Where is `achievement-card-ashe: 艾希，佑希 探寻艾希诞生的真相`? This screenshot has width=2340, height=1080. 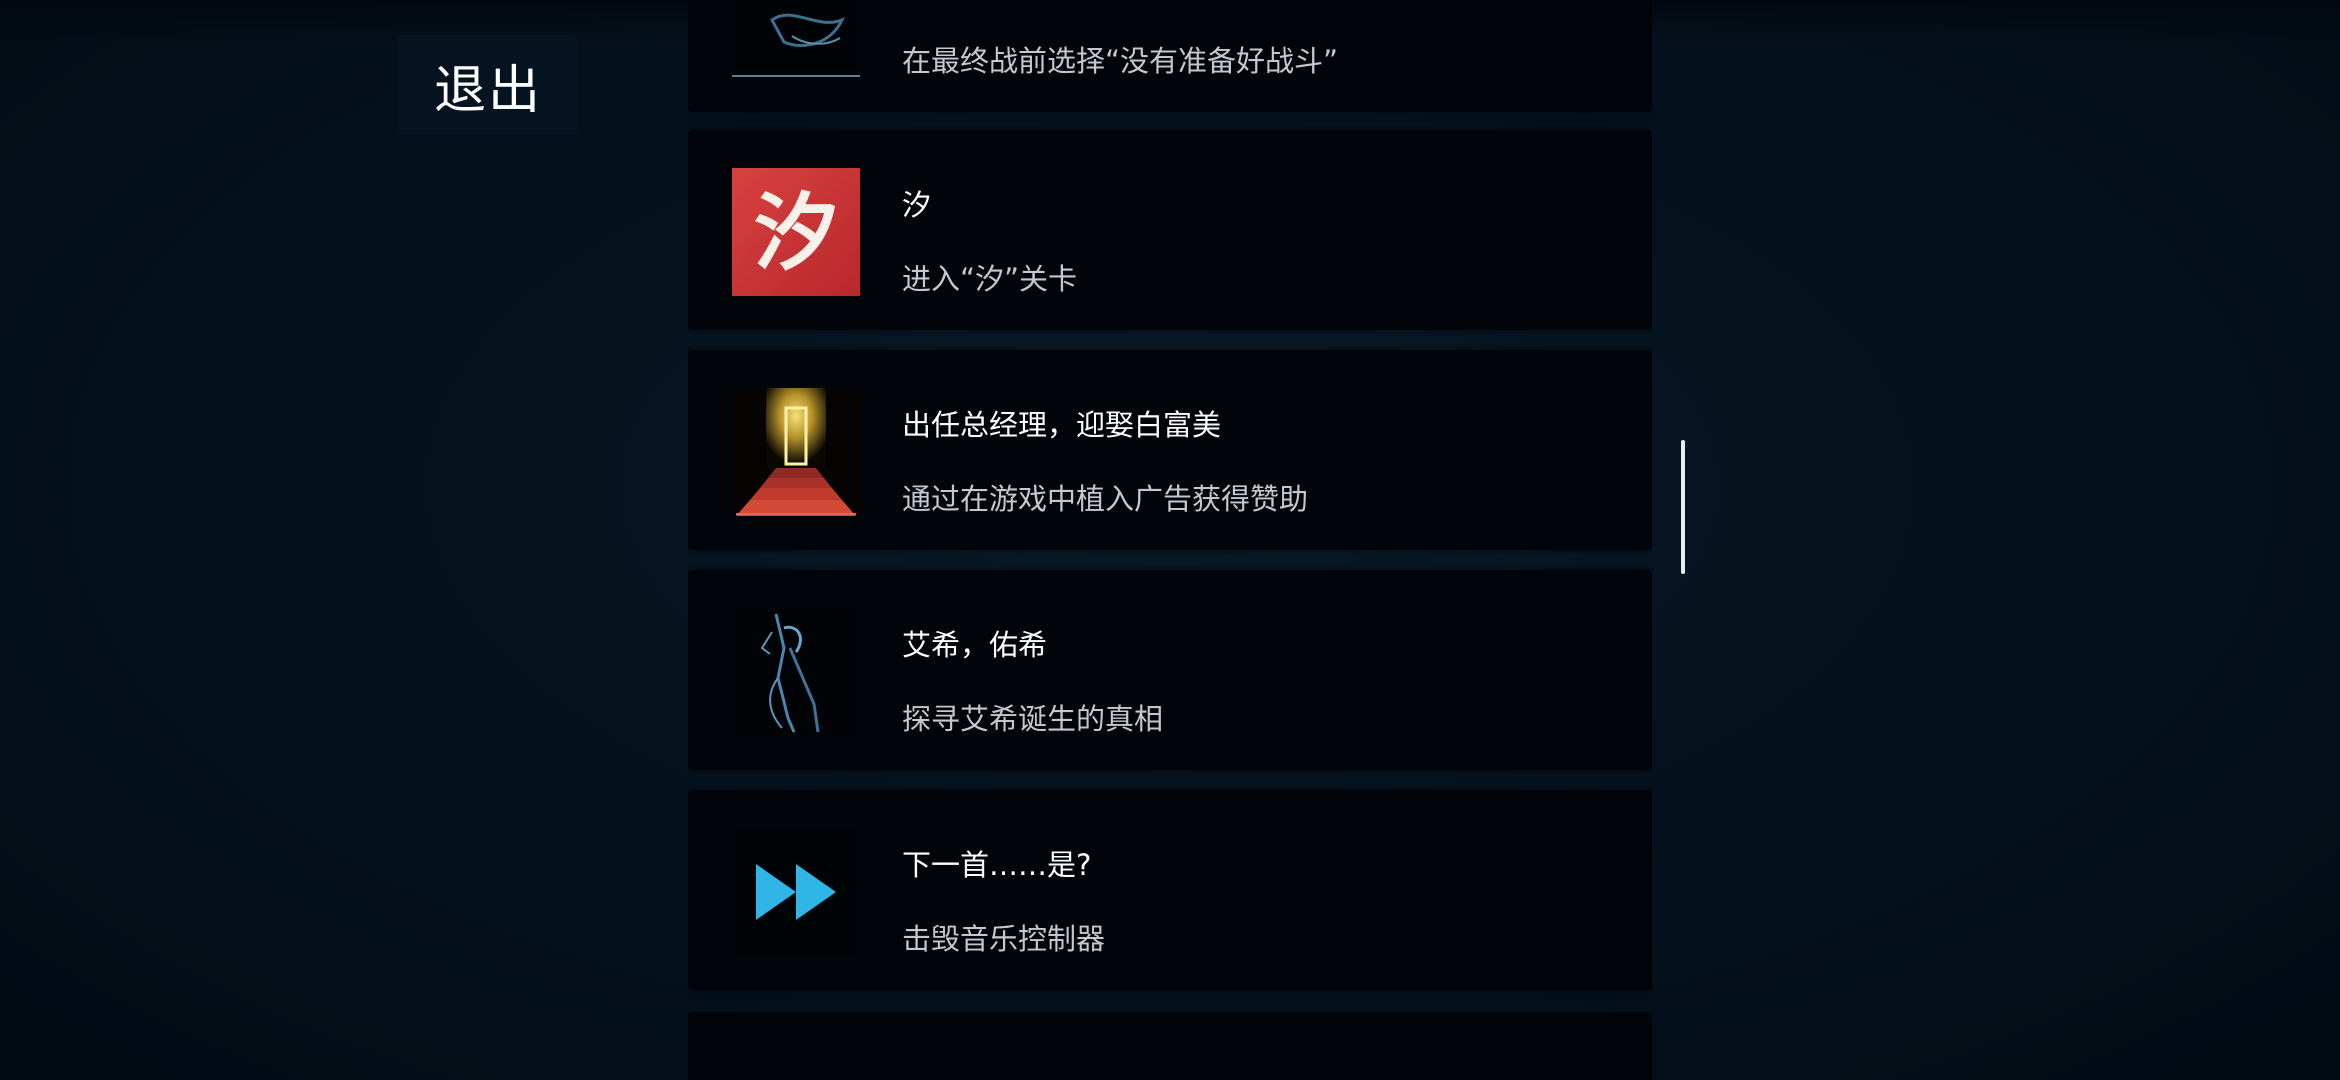
achievement-card-ashe: 艾希，佑希 探寻艾希诞生的真相 is located at coordinates (1170, 670).